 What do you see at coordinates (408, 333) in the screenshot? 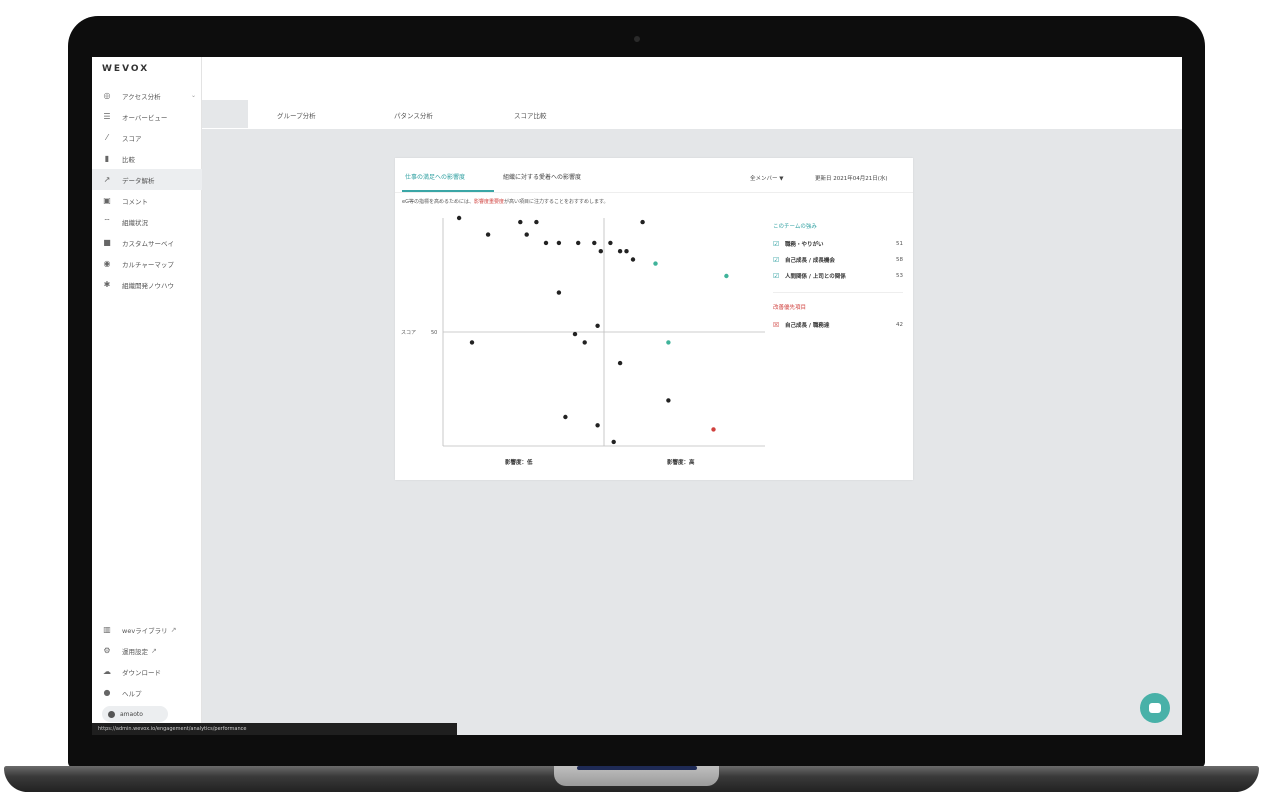
I see `y-axis-label: スコア` at bounding box center [408, 333].